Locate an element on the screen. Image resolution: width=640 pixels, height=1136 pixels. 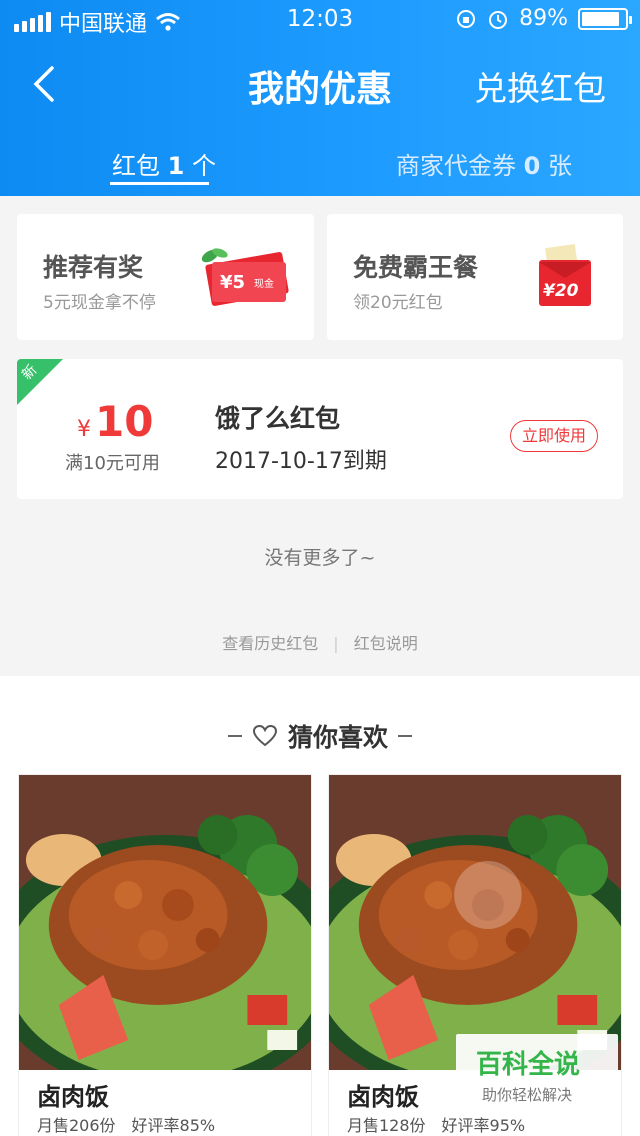
red-envelope-icon: ¥20 is located at coordinates (565, 275).